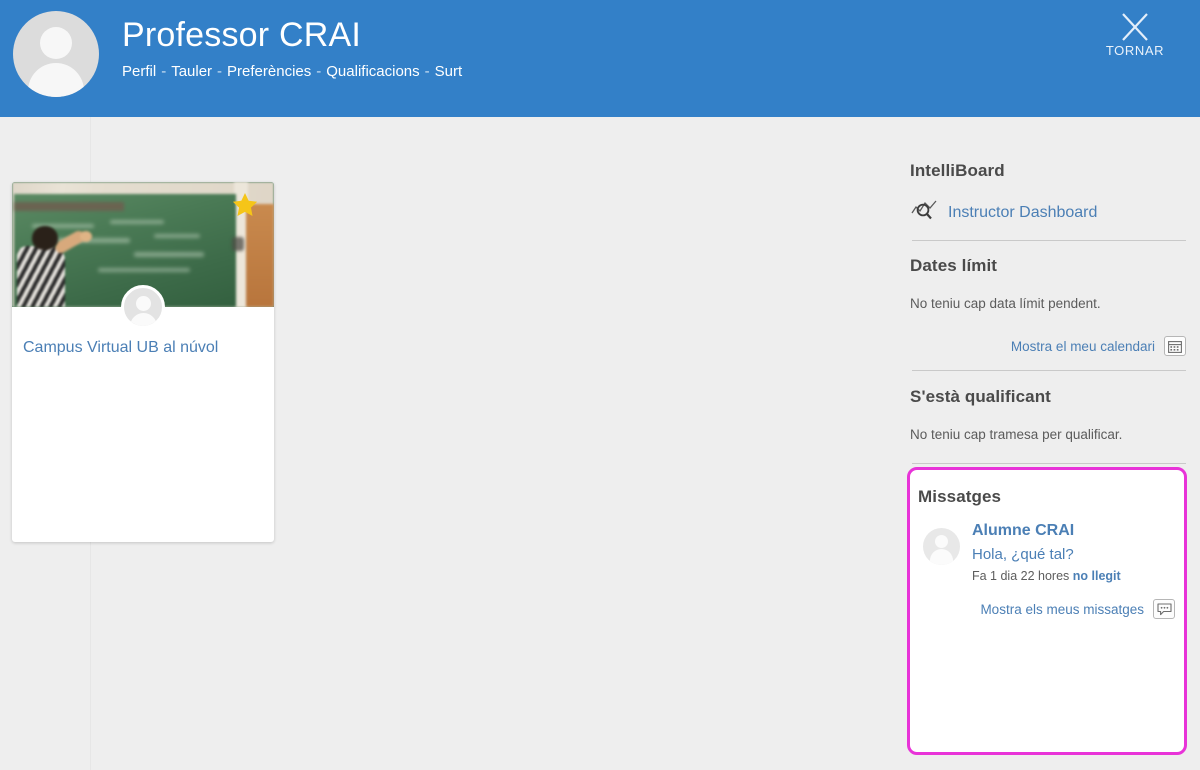  Describe the element at coordinates (143, 348) in the screenshot. I see `course-card-title: Campus Virtual UB al núvol` at that location.